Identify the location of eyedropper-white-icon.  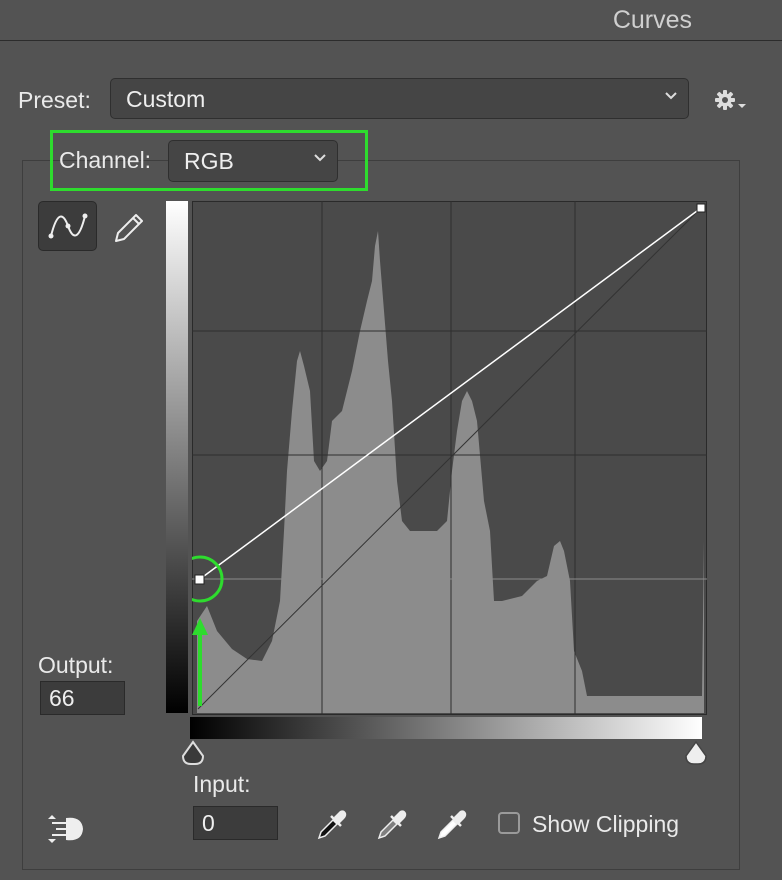
(452, 825).